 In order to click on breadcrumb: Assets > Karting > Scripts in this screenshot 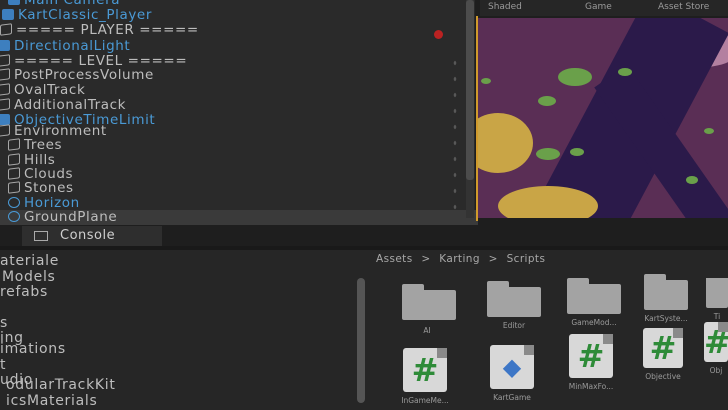, I will do `click(463, 259)`.